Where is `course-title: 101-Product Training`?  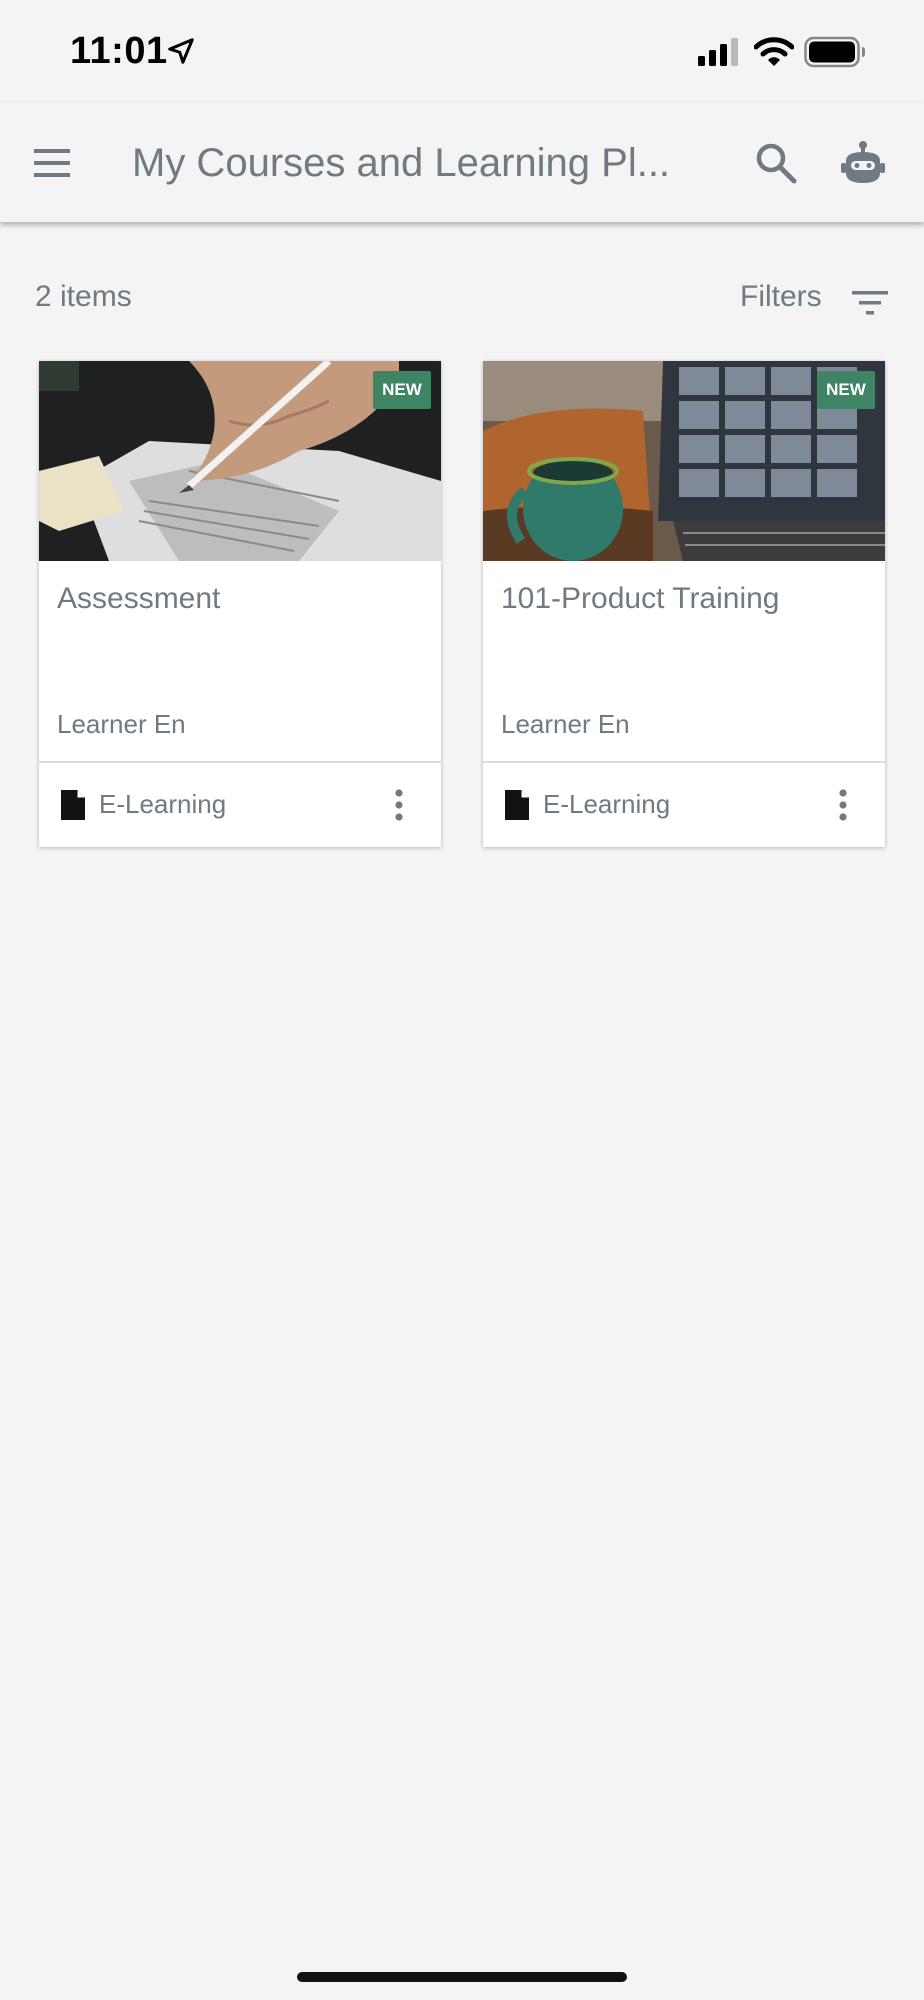 course-title: 101-Product Training is located at coordinates (640, 598).